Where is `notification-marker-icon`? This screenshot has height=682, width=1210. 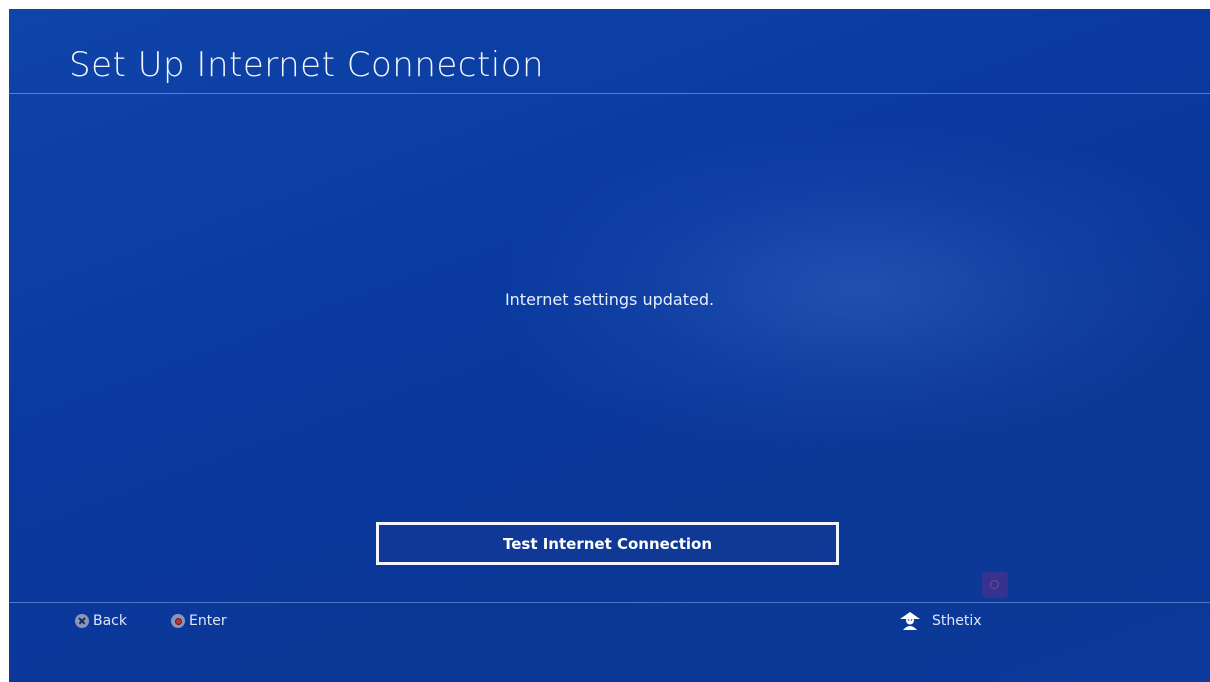
notification-marker-icon is located at coordinates (995, 585).